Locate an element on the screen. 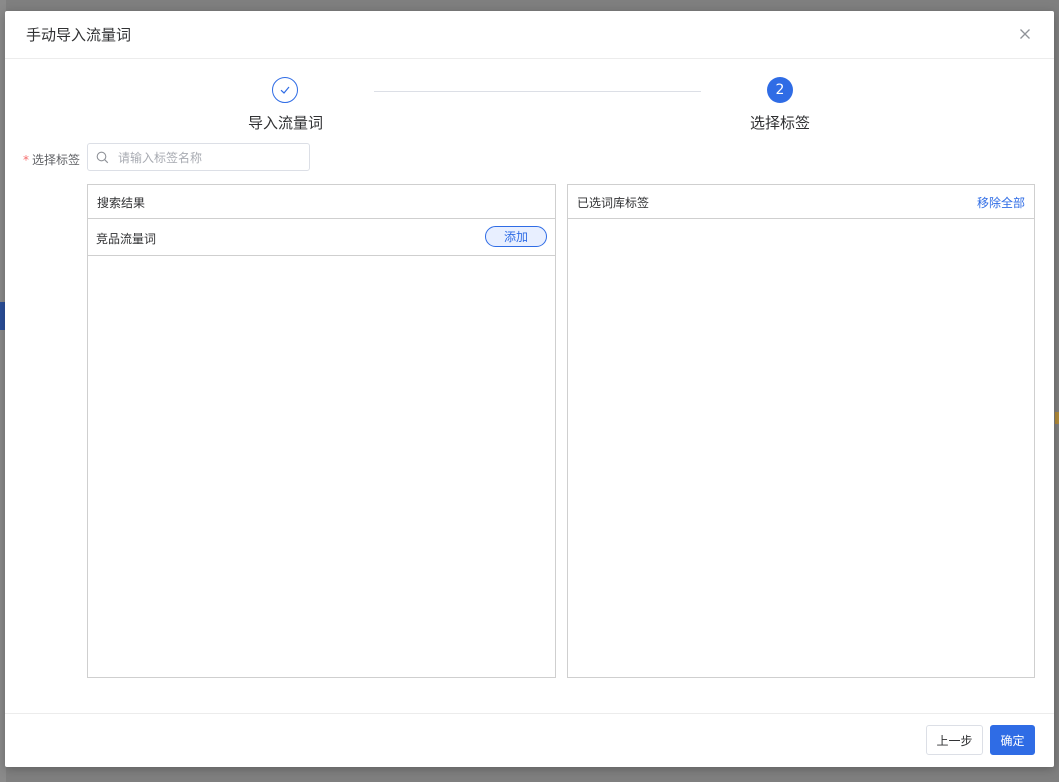 This screenshot has height=782, width=1059. search-results-header: 搜索结果 is located at coordinates (321, 202).